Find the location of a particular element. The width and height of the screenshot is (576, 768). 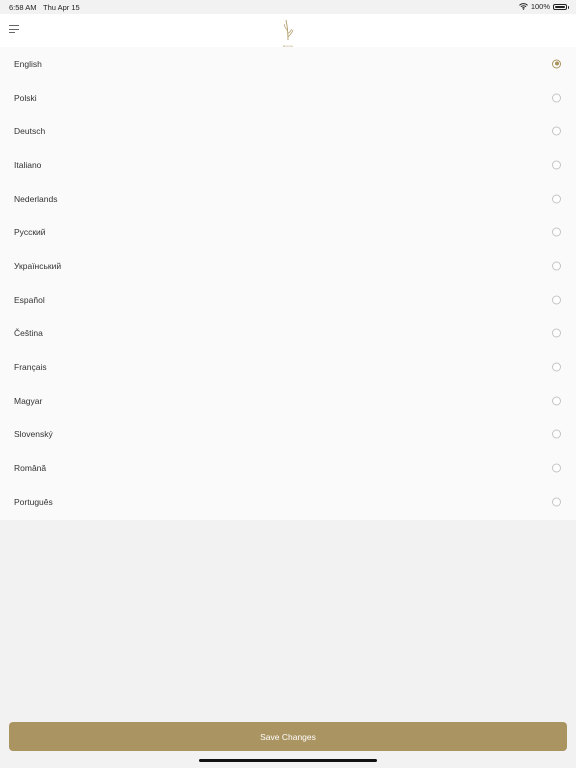

status-time: 6:58 AM is located at coordinates (23, 7).